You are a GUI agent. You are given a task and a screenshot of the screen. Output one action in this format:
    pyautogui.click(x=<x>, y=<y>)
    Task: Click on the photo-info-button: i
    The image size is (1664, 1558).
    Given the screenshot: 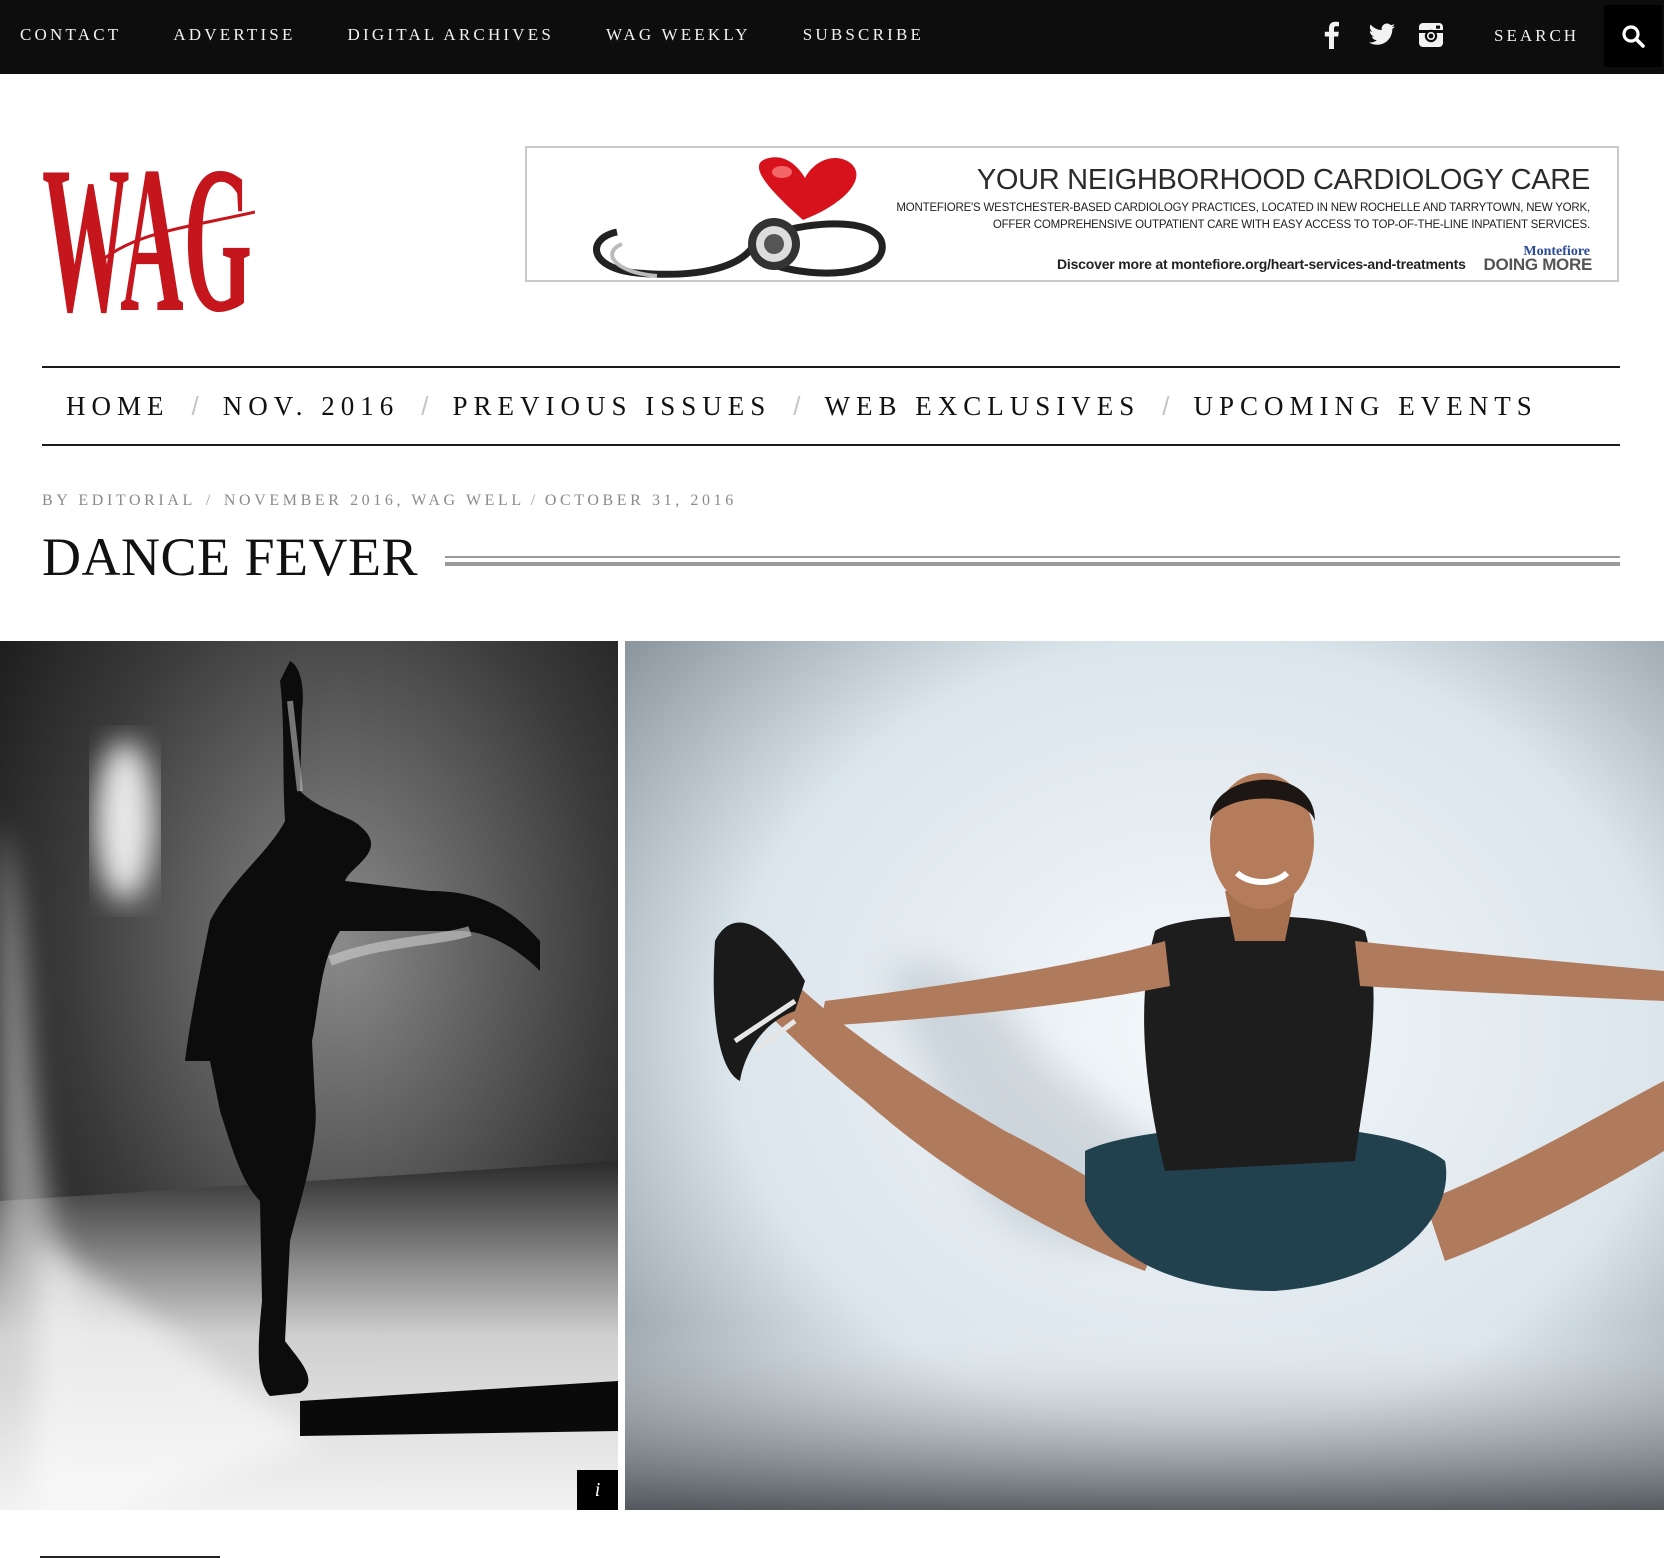 What is the action you would take?
    pyautogui.click(x=597, y=1490)
    